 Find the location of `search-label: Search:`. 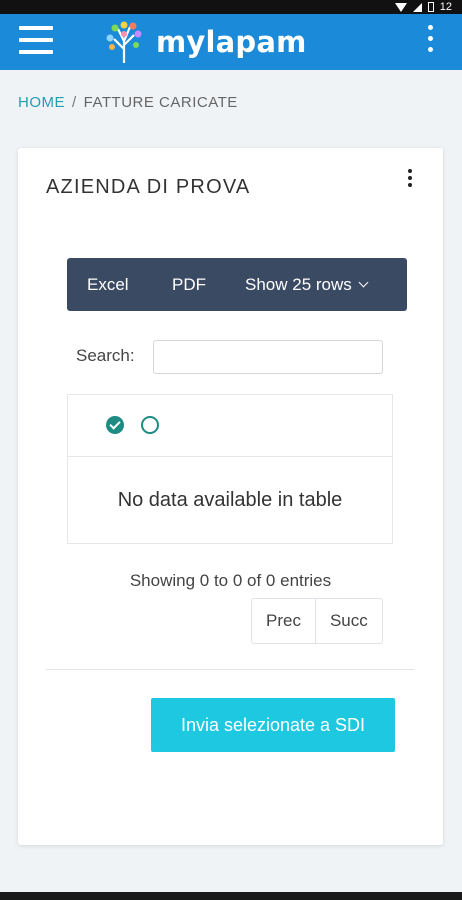

search-label: Search: is located at coordinates (105, 355).